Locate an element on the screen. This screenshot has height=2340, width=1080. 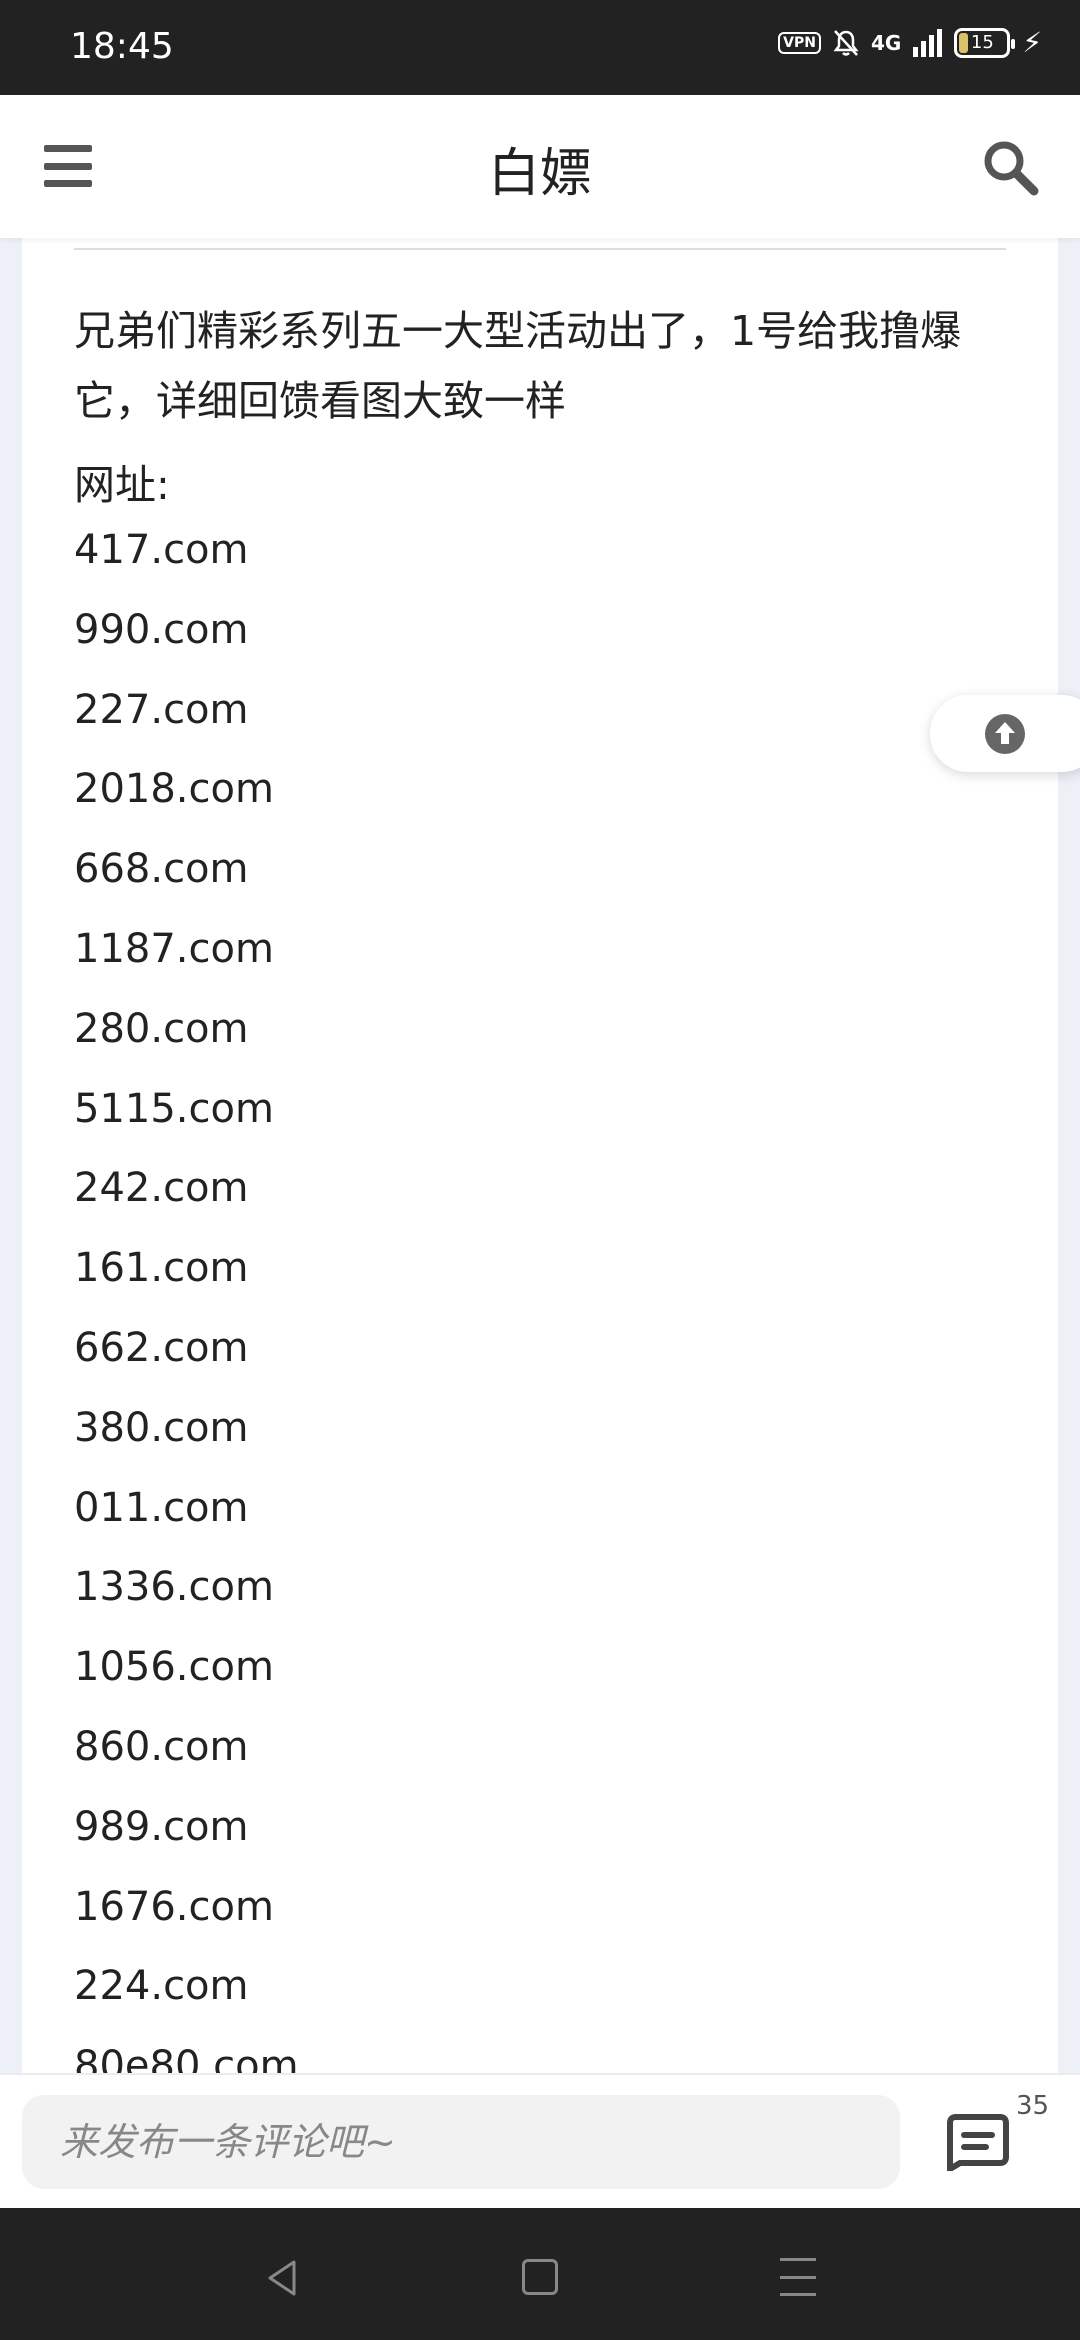
scroll-to-top-button is located at coordinates (1005, 733).